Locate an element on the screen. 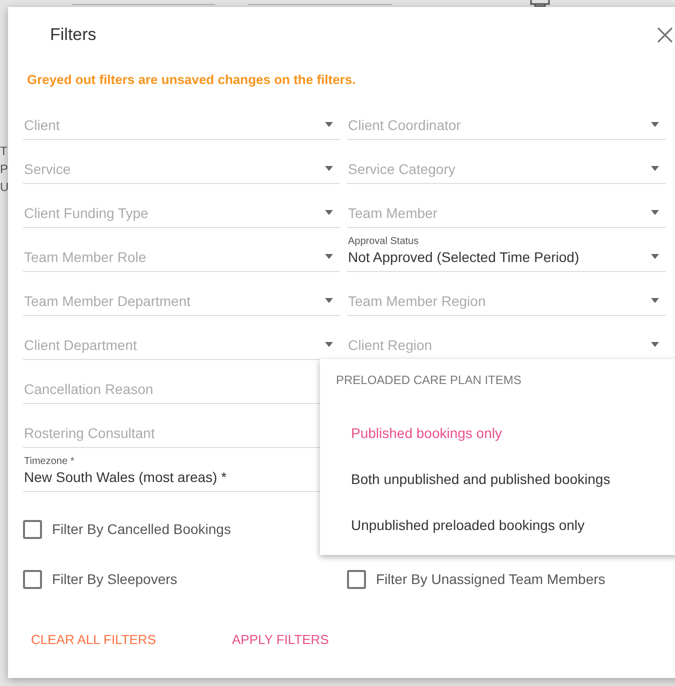  background-text: T is located at coordinates (4, 151).